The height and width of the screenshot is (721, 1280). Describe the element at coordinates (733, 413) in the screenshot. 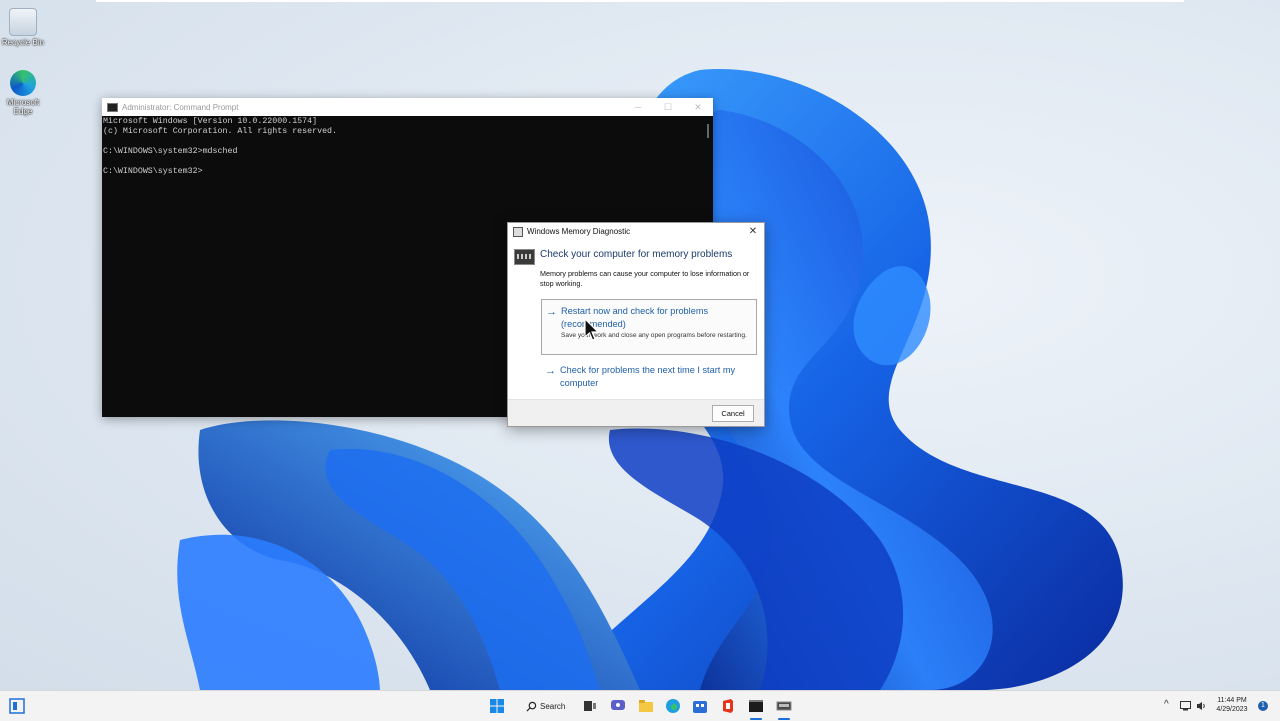

I see `cancel-button: Cancel` at that location.